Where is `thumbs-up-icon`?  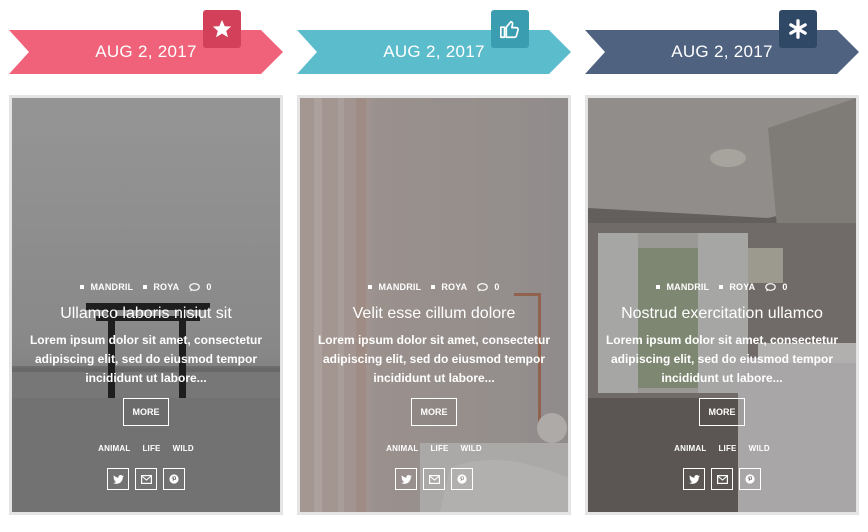 thumbs-up-icon is located at coordinates (510, 29).